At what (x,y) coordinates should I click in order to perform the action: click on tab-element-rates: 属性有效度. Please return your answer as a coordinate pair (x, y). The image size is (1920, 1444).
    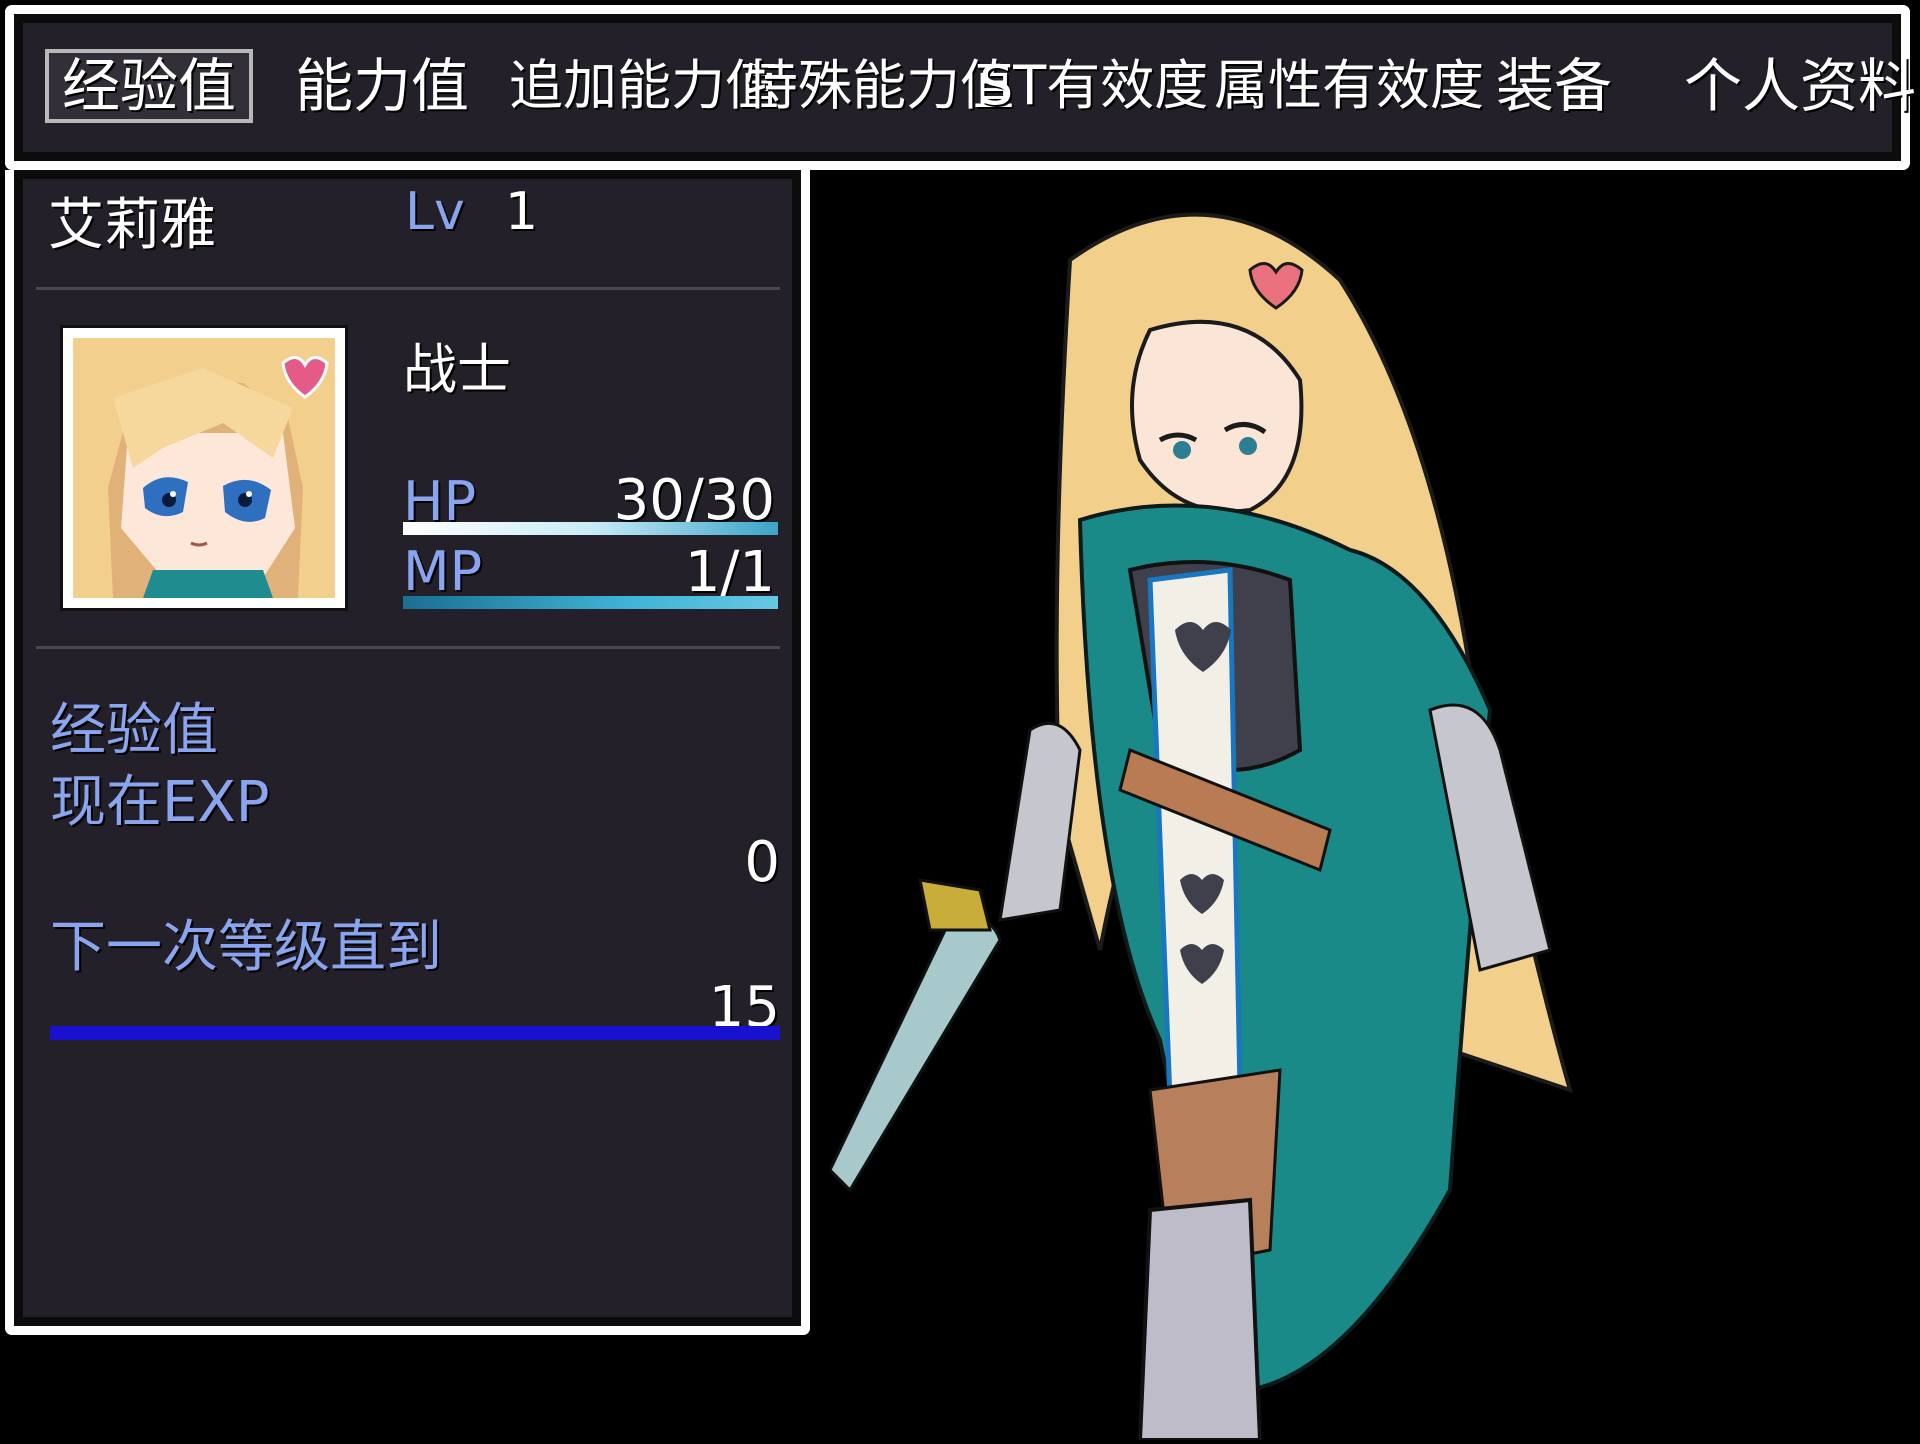
    Looking at the image, I should click on (1349, 86).